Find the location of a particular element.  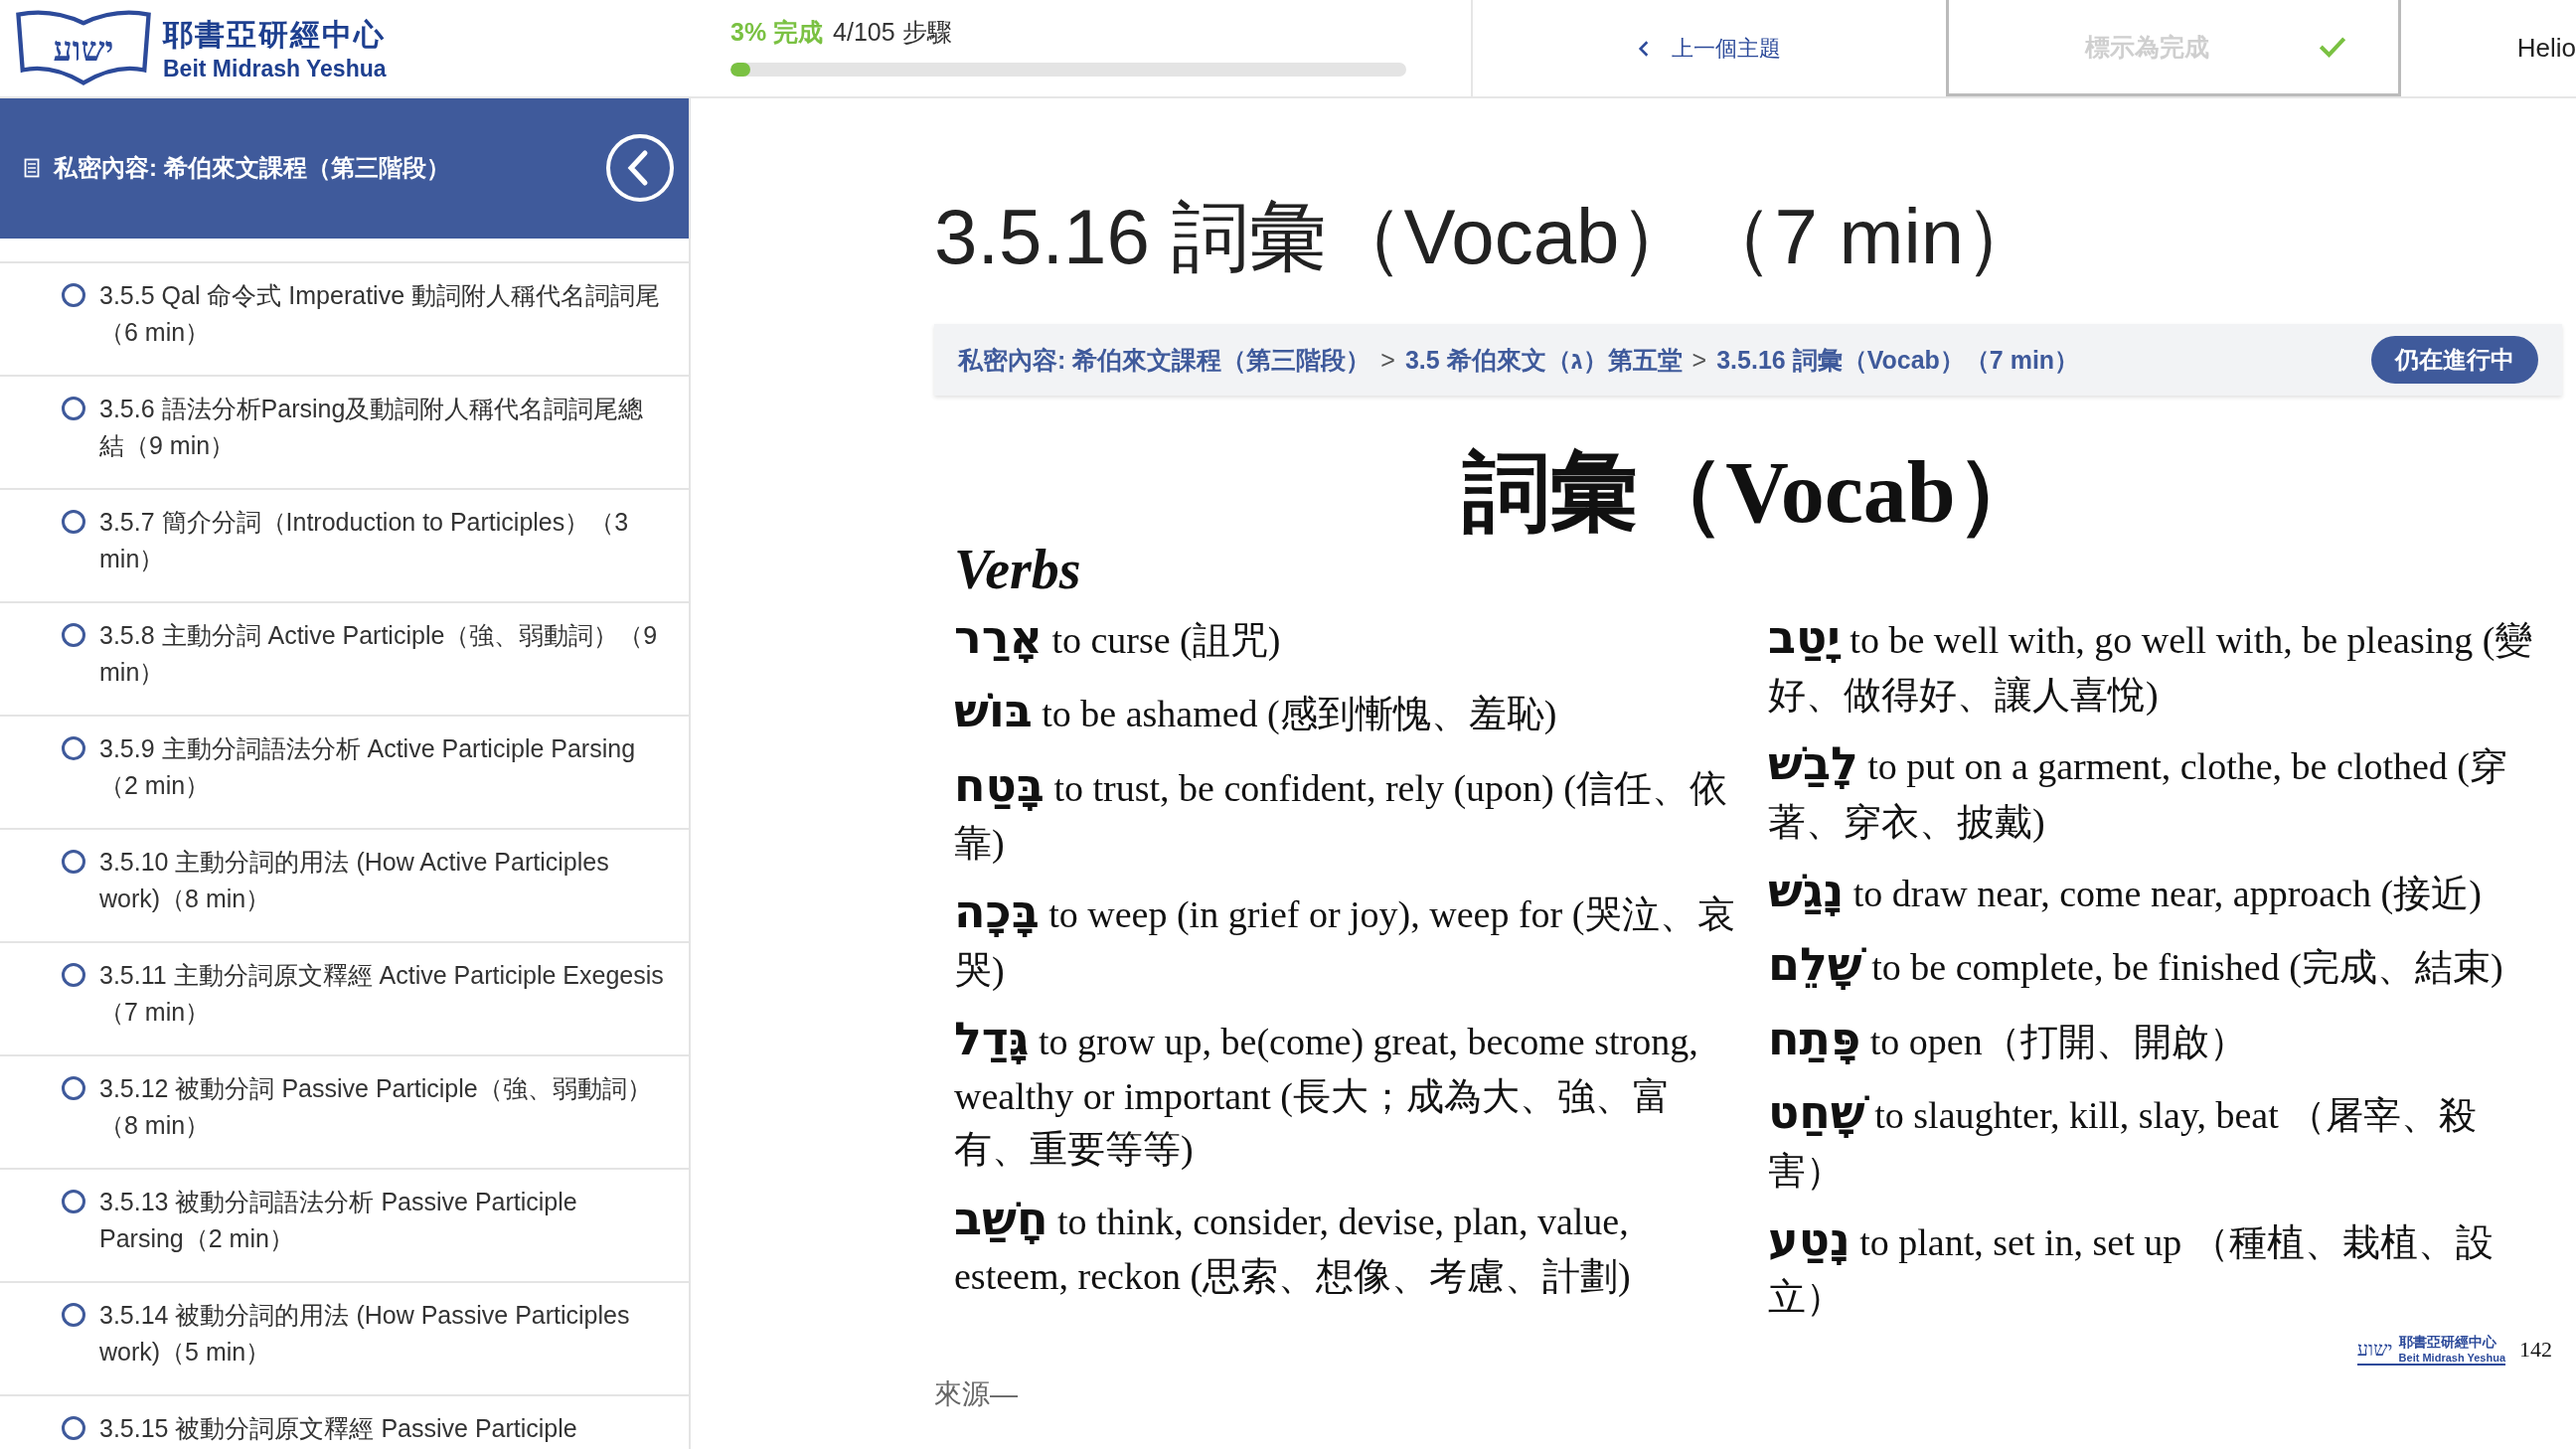

progress-steps: 4/105 步驟 is located at coordinates (892, 32).